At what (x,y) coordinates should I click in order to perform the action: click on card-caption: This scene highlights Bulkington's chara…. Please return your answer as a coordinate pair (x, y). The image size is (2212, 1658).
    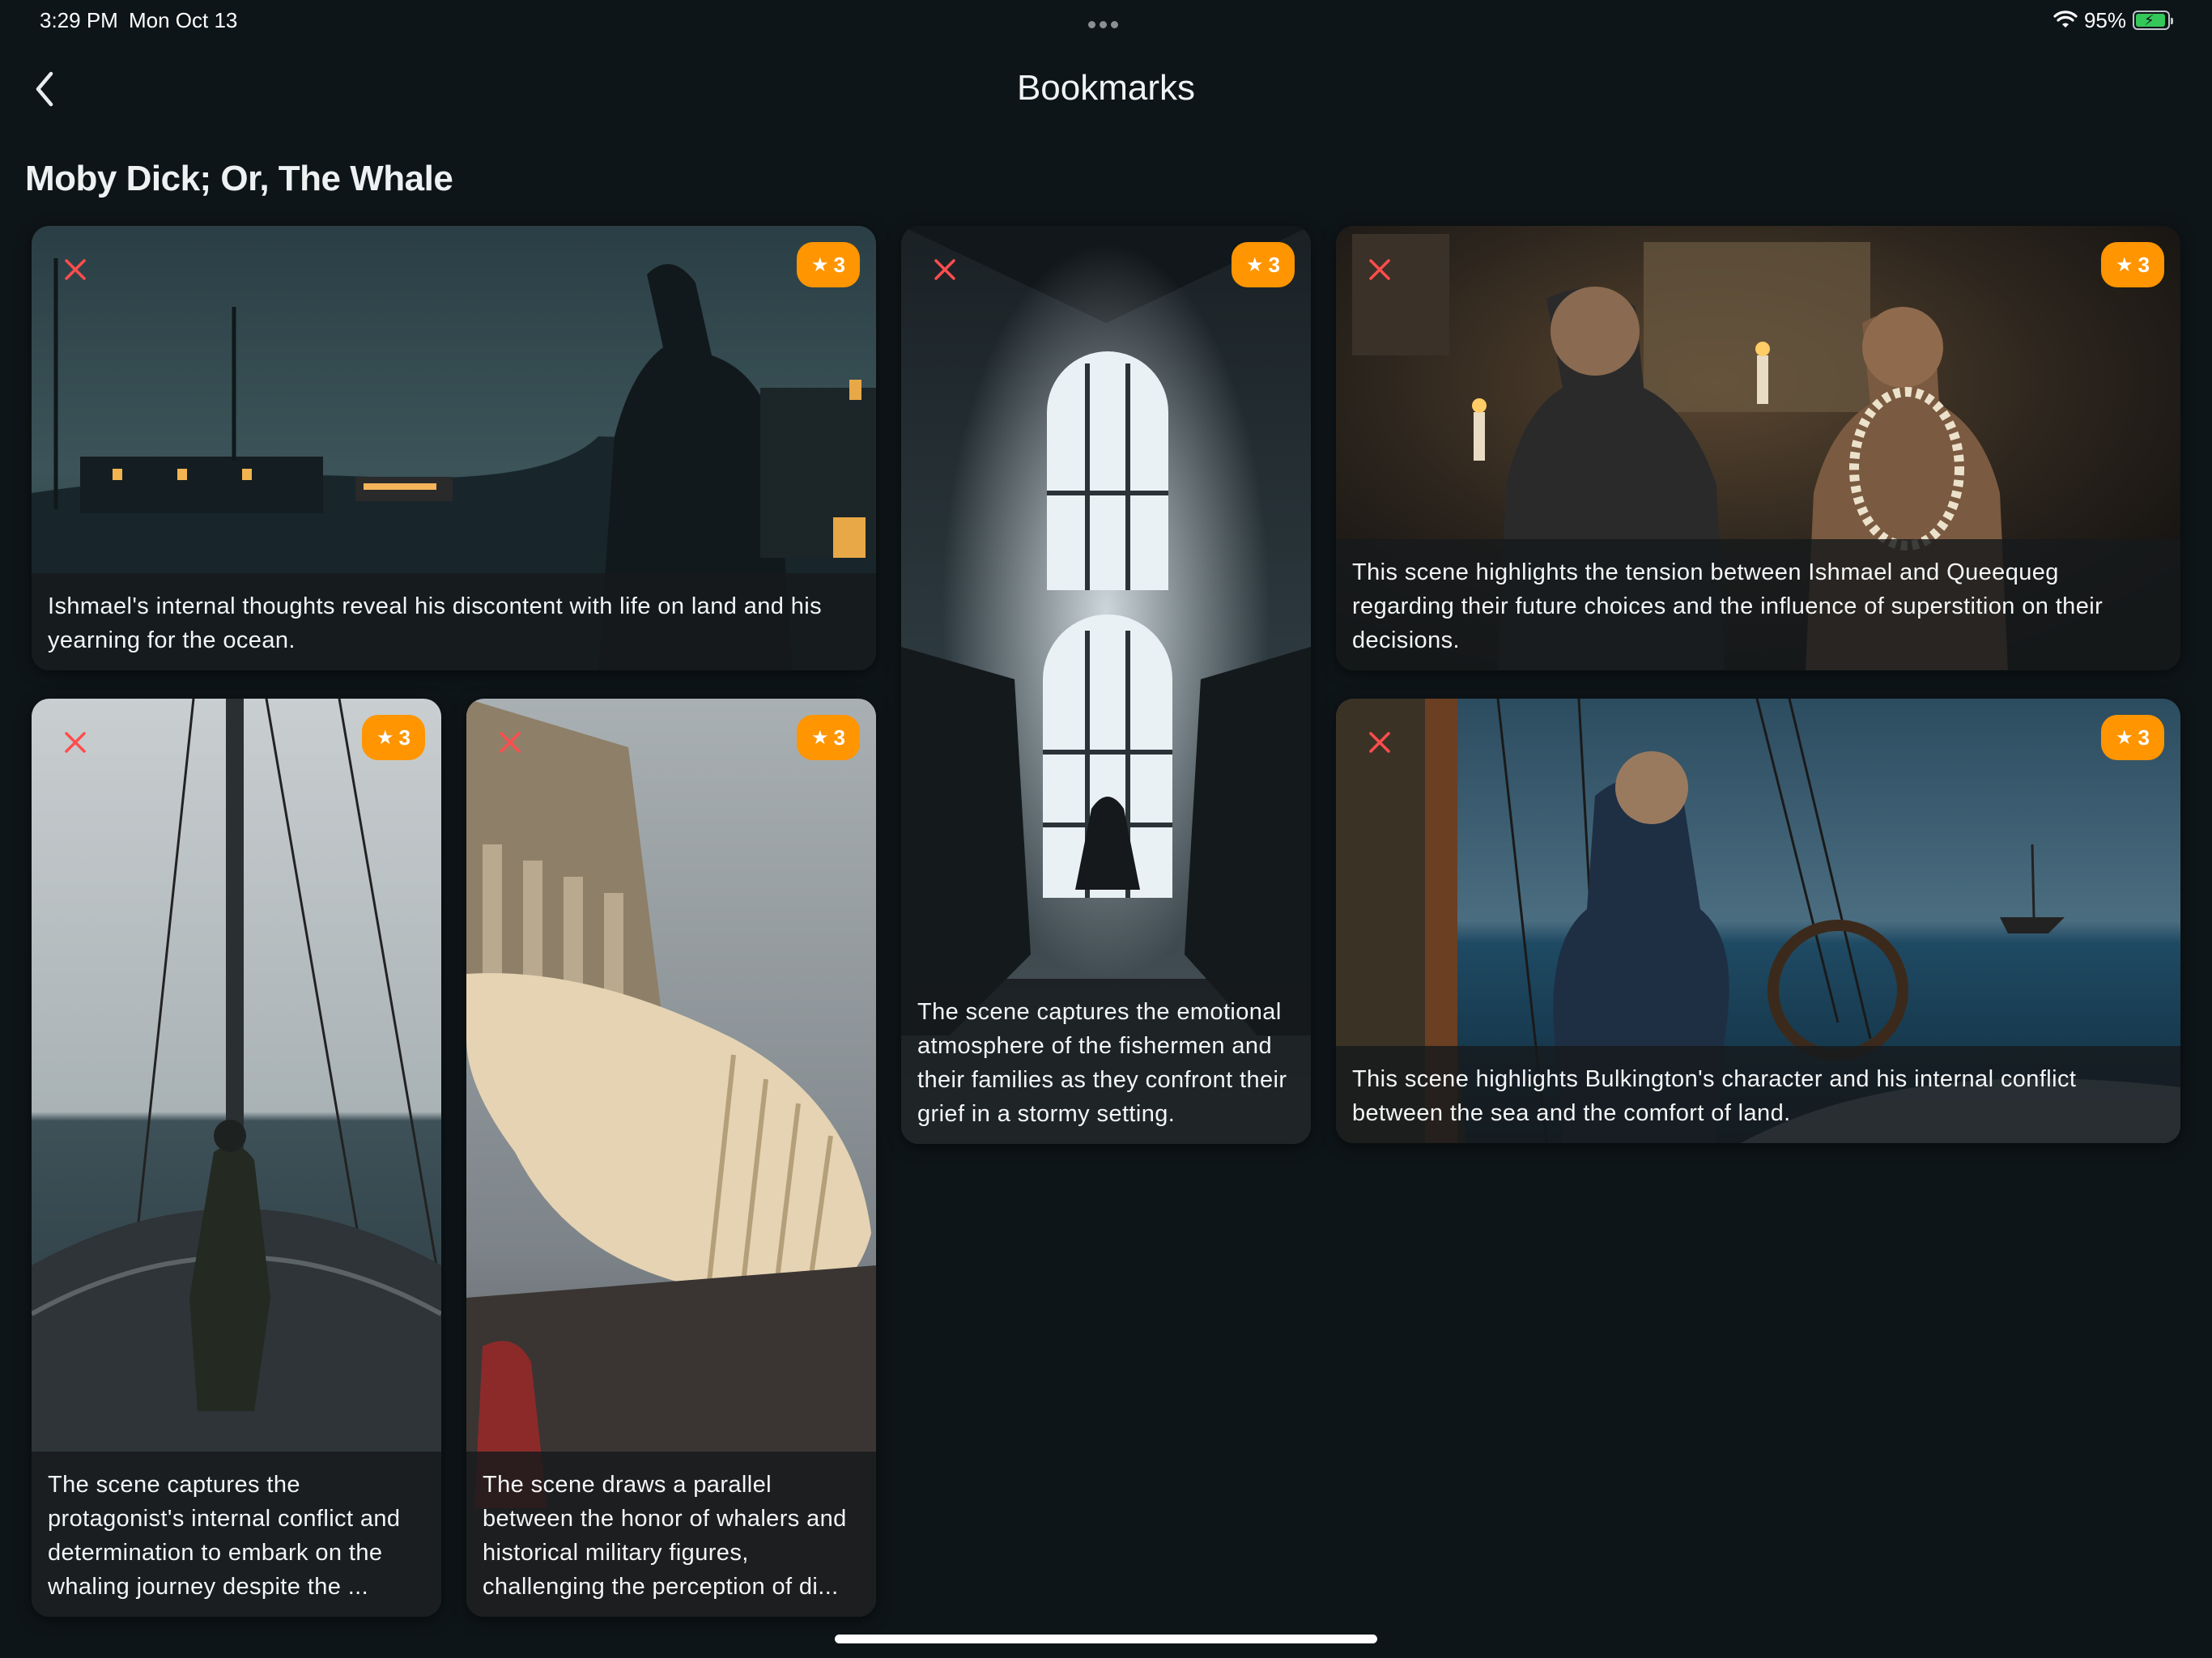
    Looking at the image, I should click on (1758, 1094).